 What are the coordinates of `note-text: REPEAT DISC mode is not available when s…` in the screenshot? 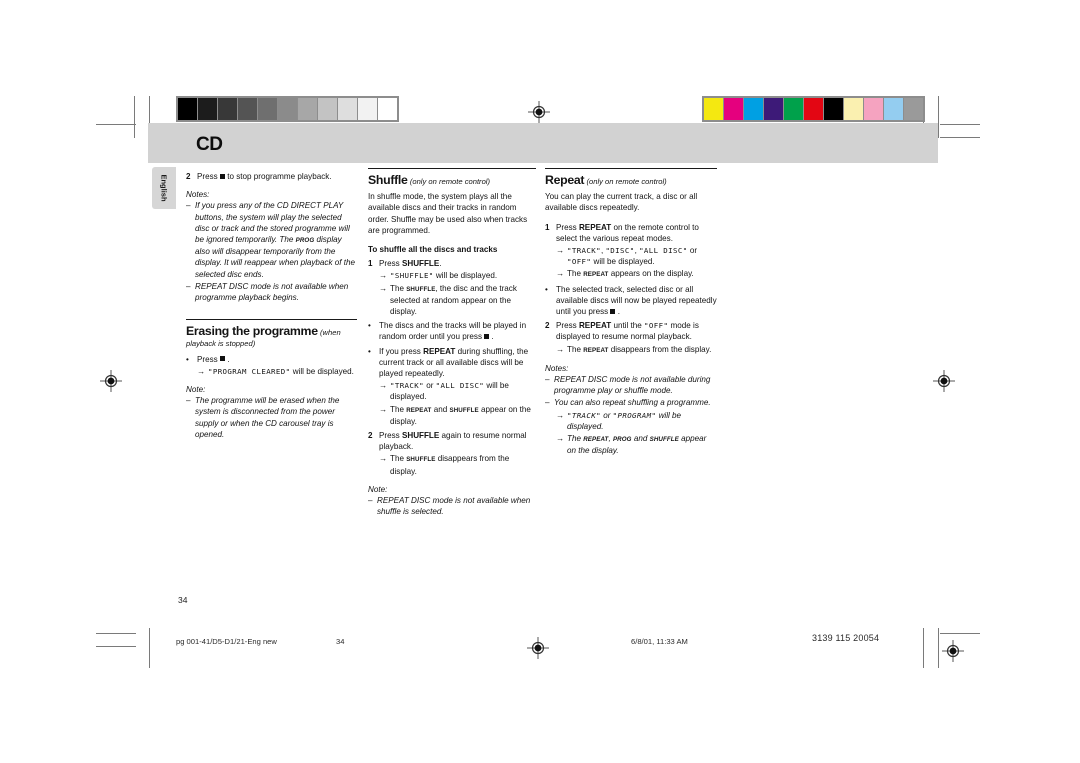 It's located at (454, 506).